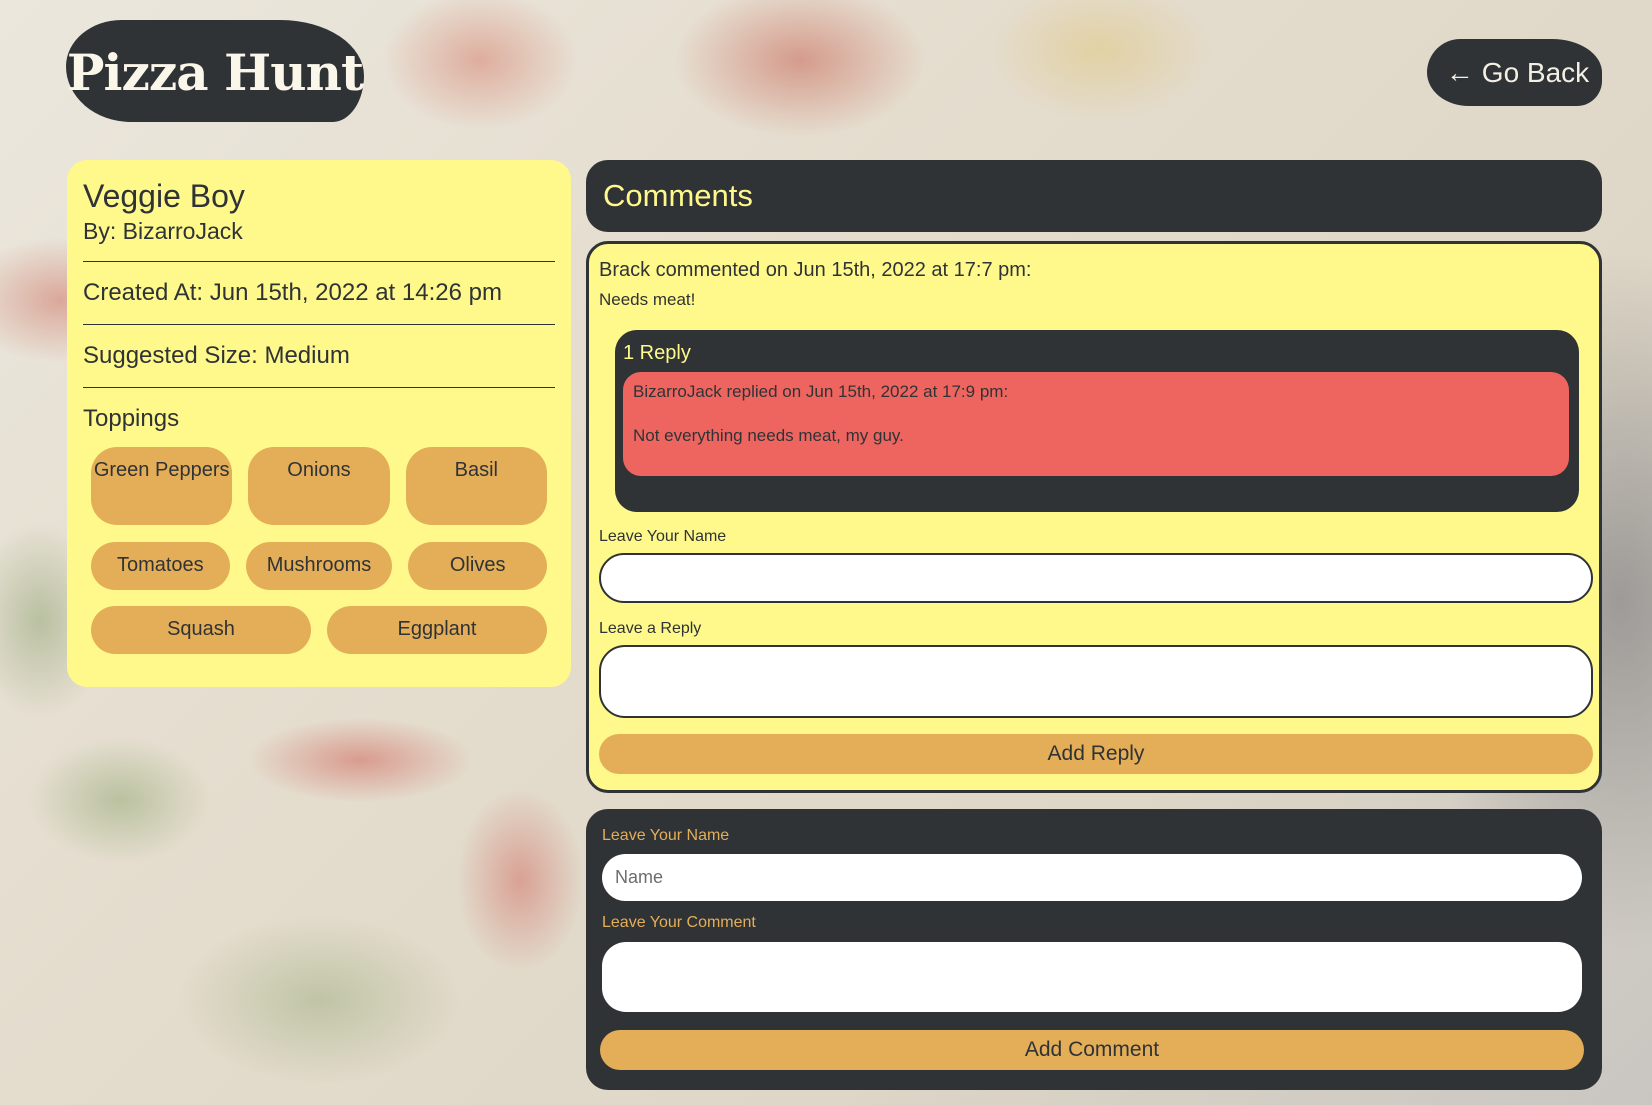 The height and width of the screenshot is (1105, 1652). I want to click on reply-name-label: Leave Your Name, so click(663, 536).